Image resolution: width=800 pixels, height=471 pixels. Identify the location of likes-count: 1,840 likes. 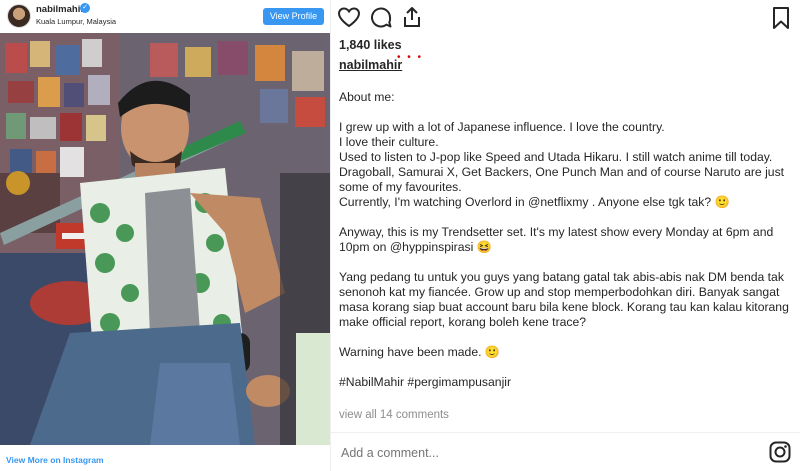
(370, 45).